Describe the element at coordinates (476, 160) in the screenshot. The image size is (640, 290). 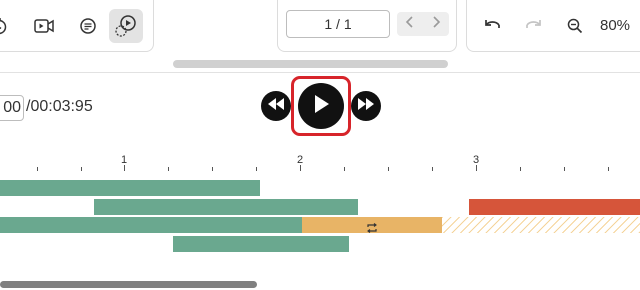
I see `ruler-label: 3` at that location.